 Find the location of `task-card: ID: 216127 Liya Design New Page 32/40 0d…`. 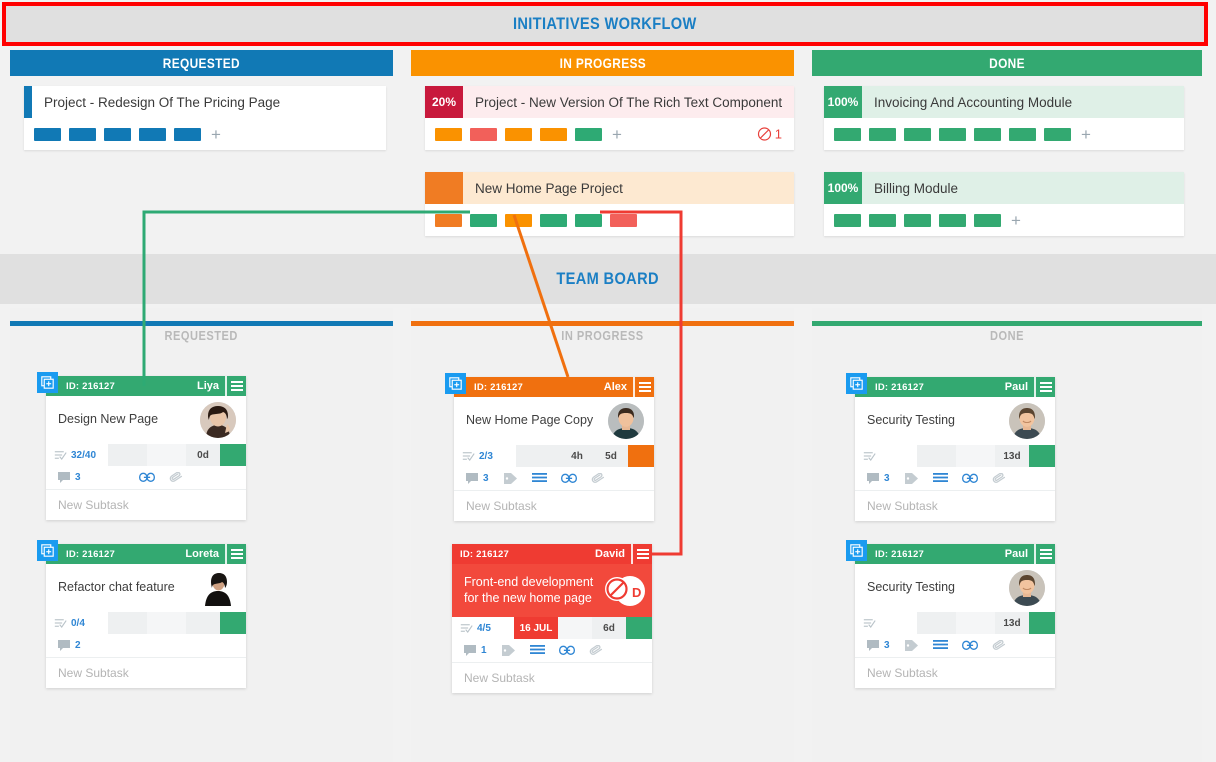

task-card: ID: 216127 Liya Design New Page 32/40 0d… is located at coordinates (141, 446).